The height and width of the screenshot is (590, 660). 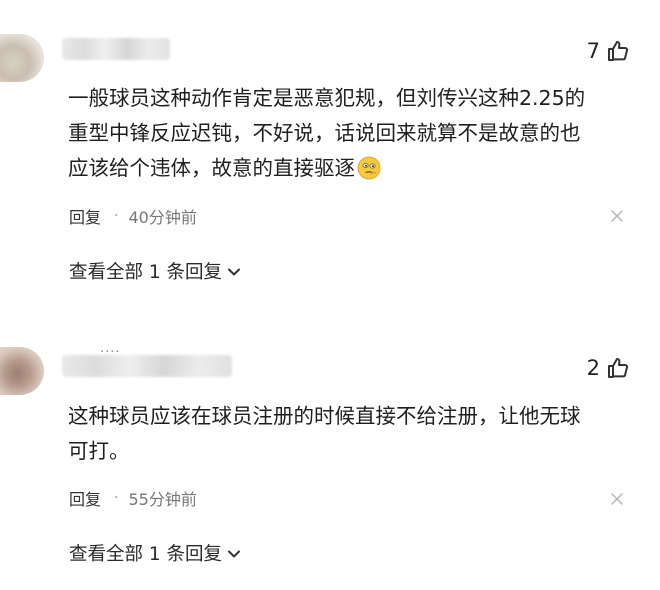 What do you see at coordinates (324, 416) in the screenshot?
I see `comment-line: 这种球员应该在球员注册的时候直接不给注册，让他无球` at bounding box center [324, 416].